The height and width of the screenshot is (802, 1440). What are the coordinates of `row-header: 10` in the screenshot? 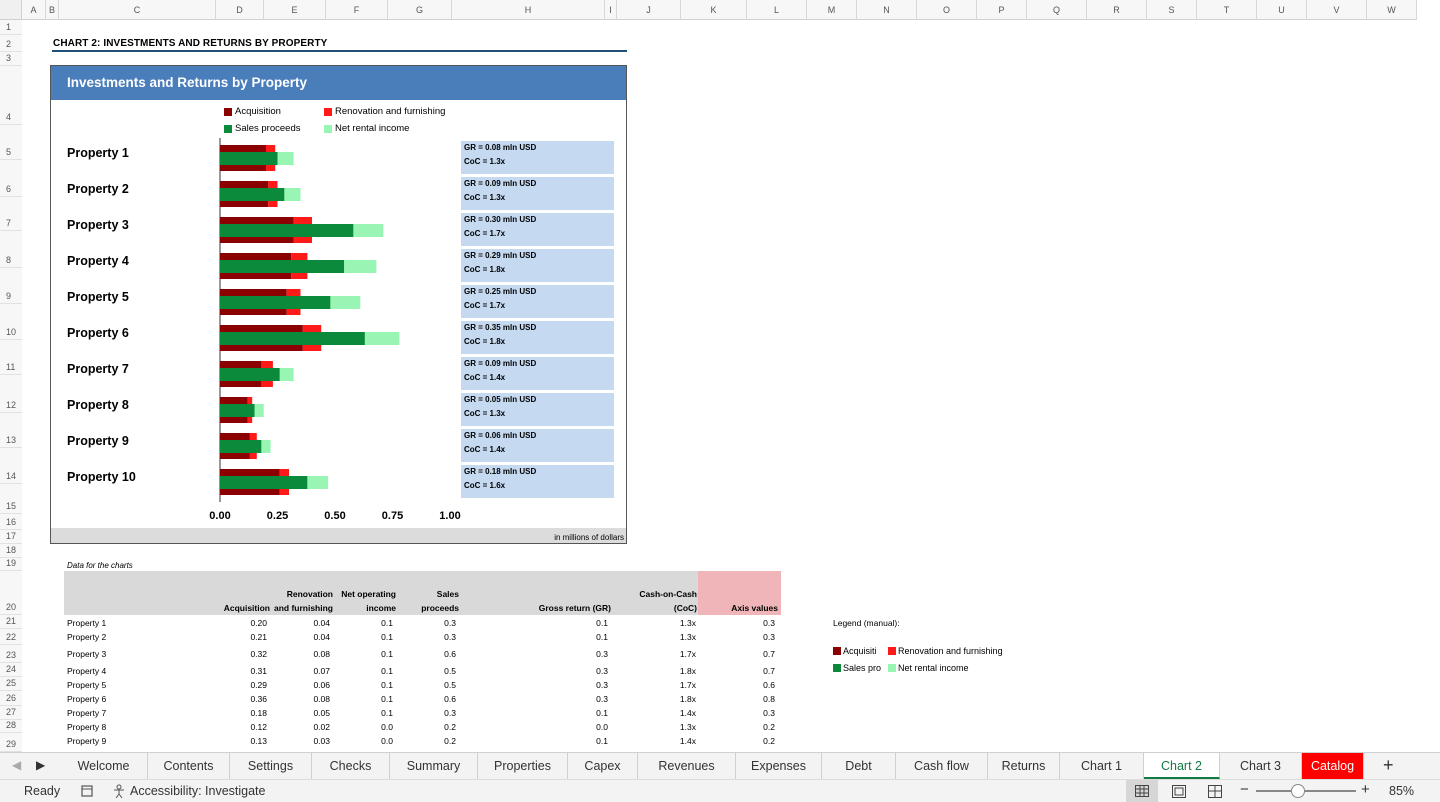 It's located at (11, 322).